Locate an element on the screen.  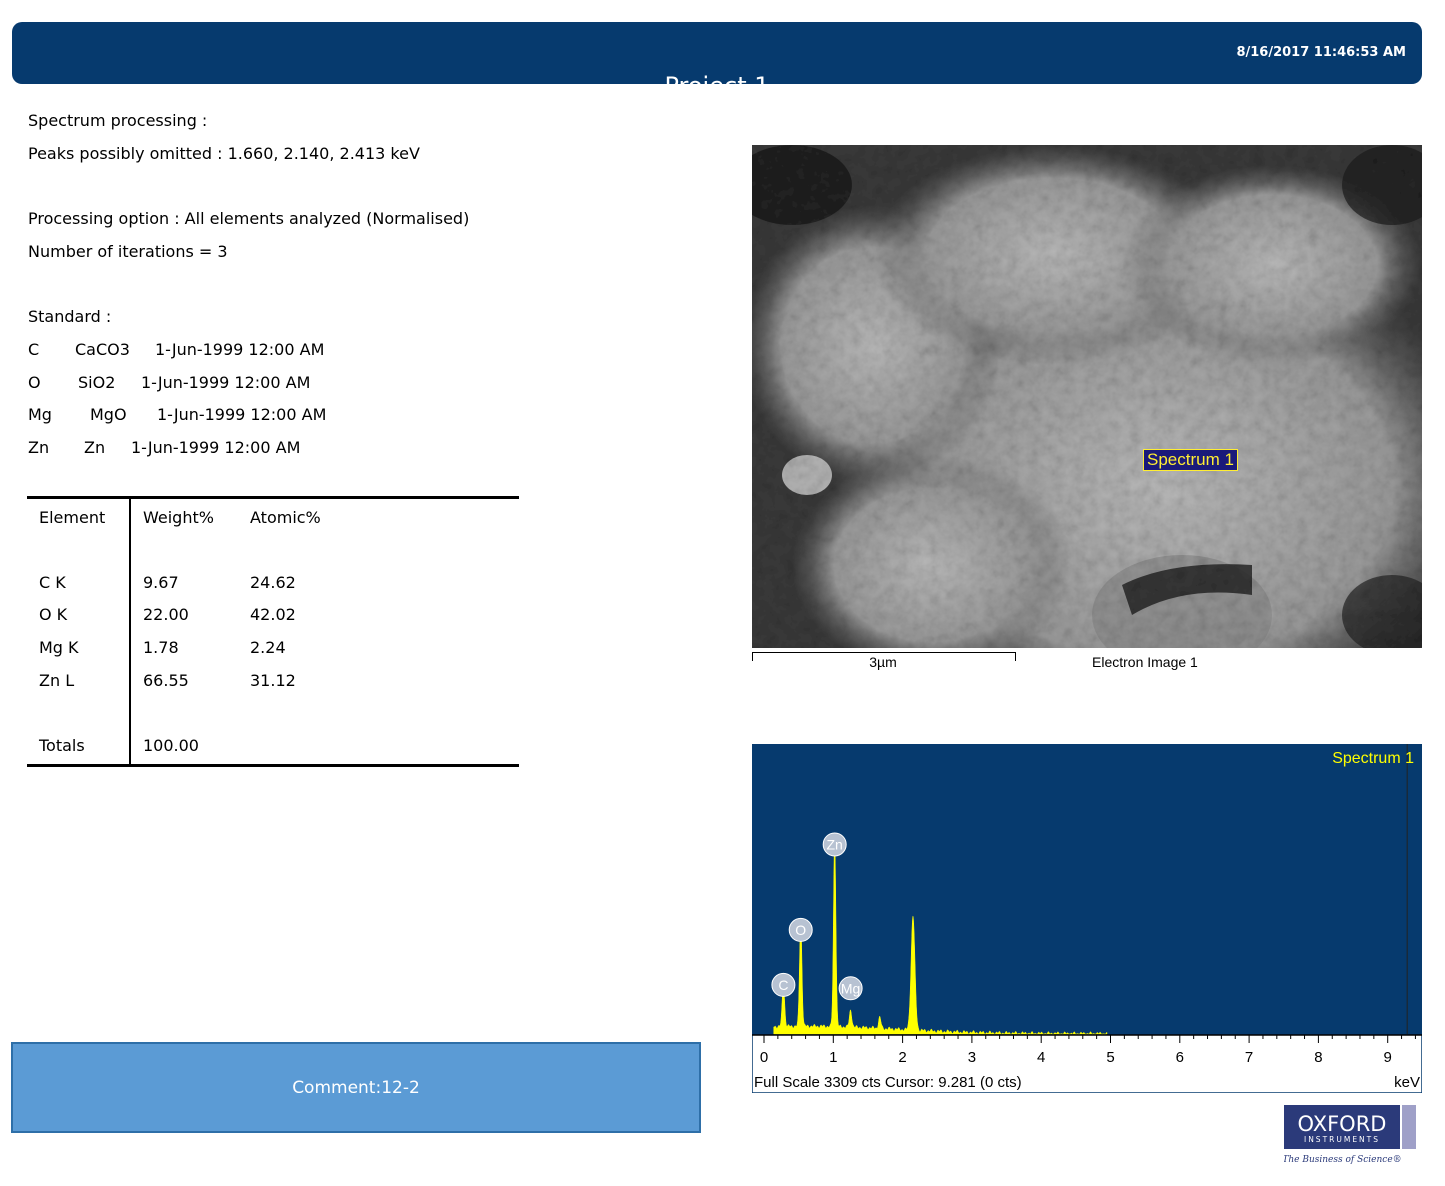
row-weight: 66.55 is located at coordinates (166, 680).